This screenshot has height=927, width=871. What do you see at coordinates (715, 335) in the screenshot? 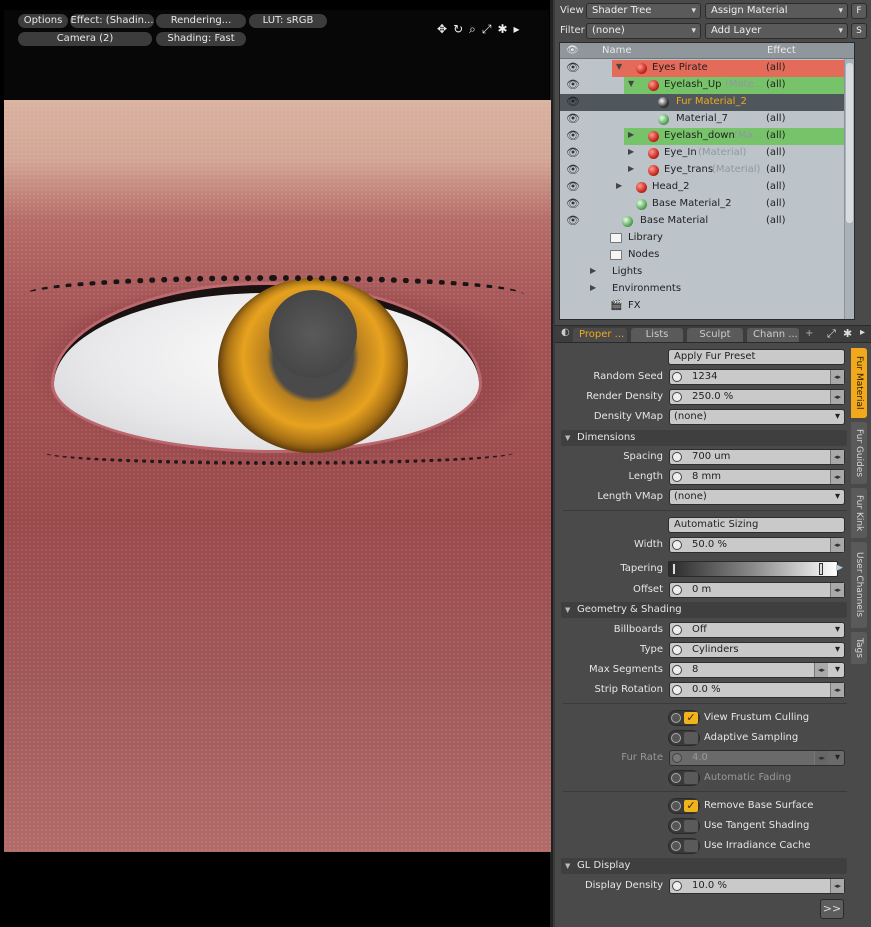
I see `tab-sculpt: Sculpt` at bounding box center [715, 335].